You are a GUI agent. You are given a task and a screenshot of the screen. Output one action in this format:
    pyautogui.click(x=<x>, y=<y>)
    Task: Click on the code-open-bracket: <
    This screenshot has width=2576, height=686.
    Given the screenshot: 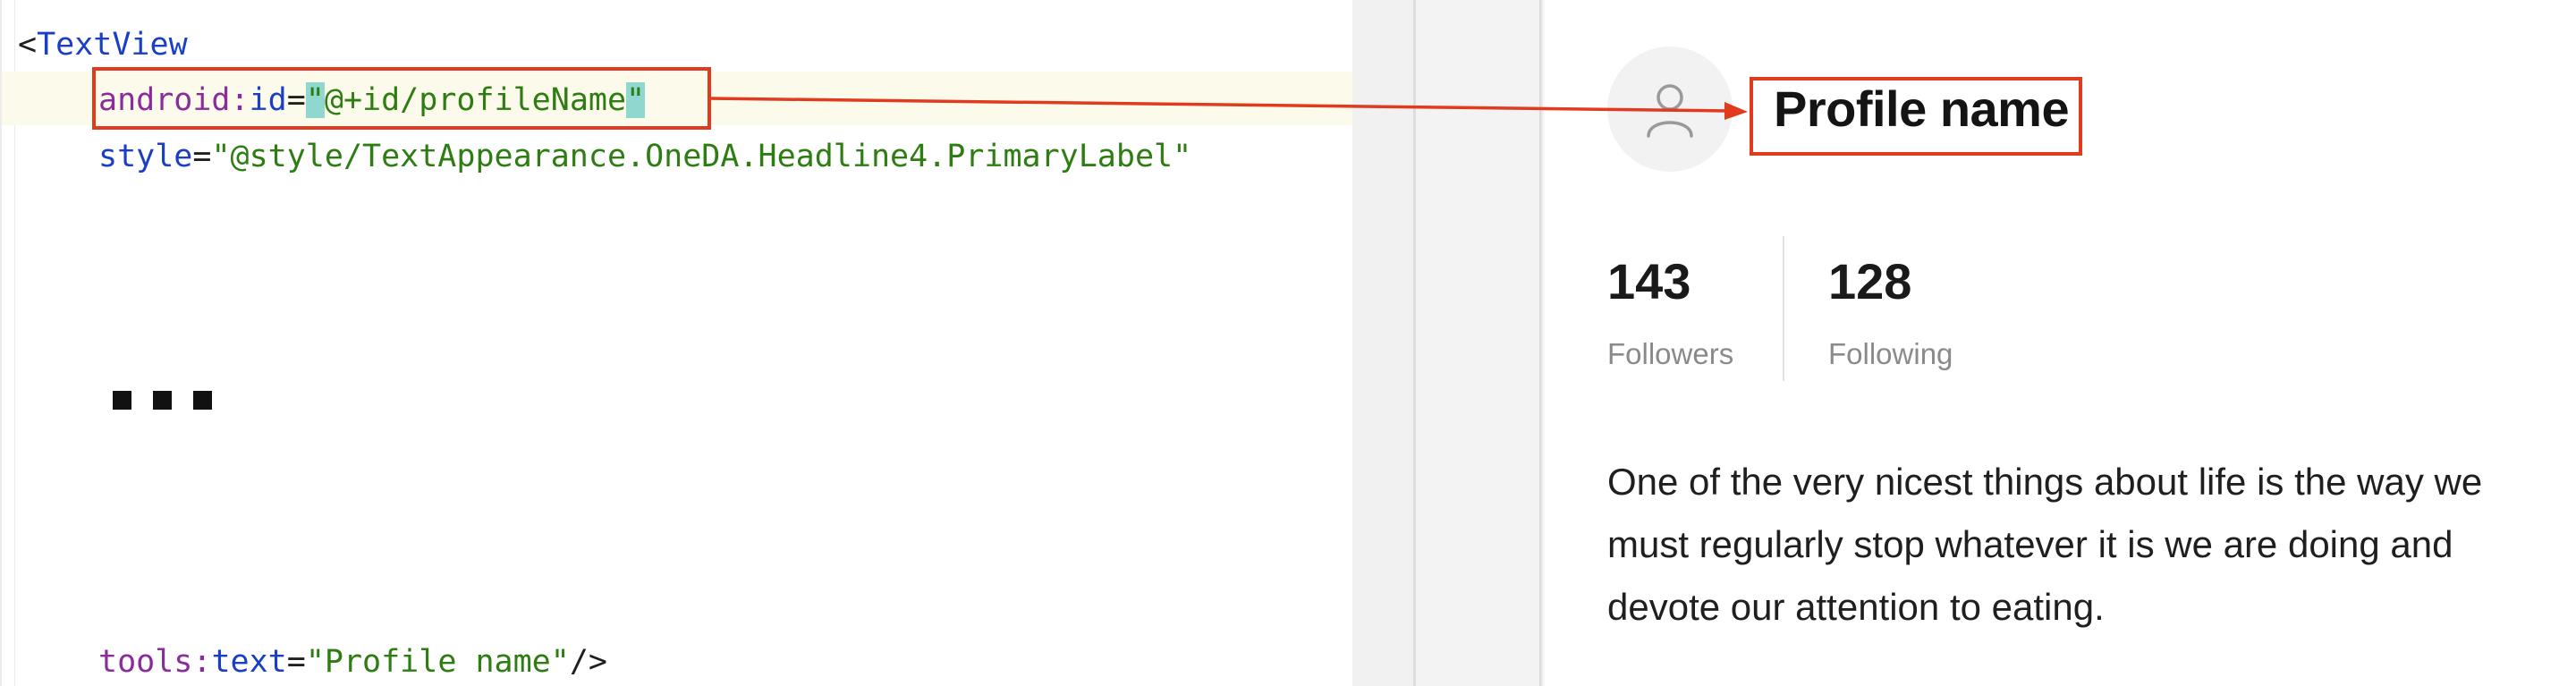 What is the action you would take?
    pyautogui.click(x=28, y=45)
    